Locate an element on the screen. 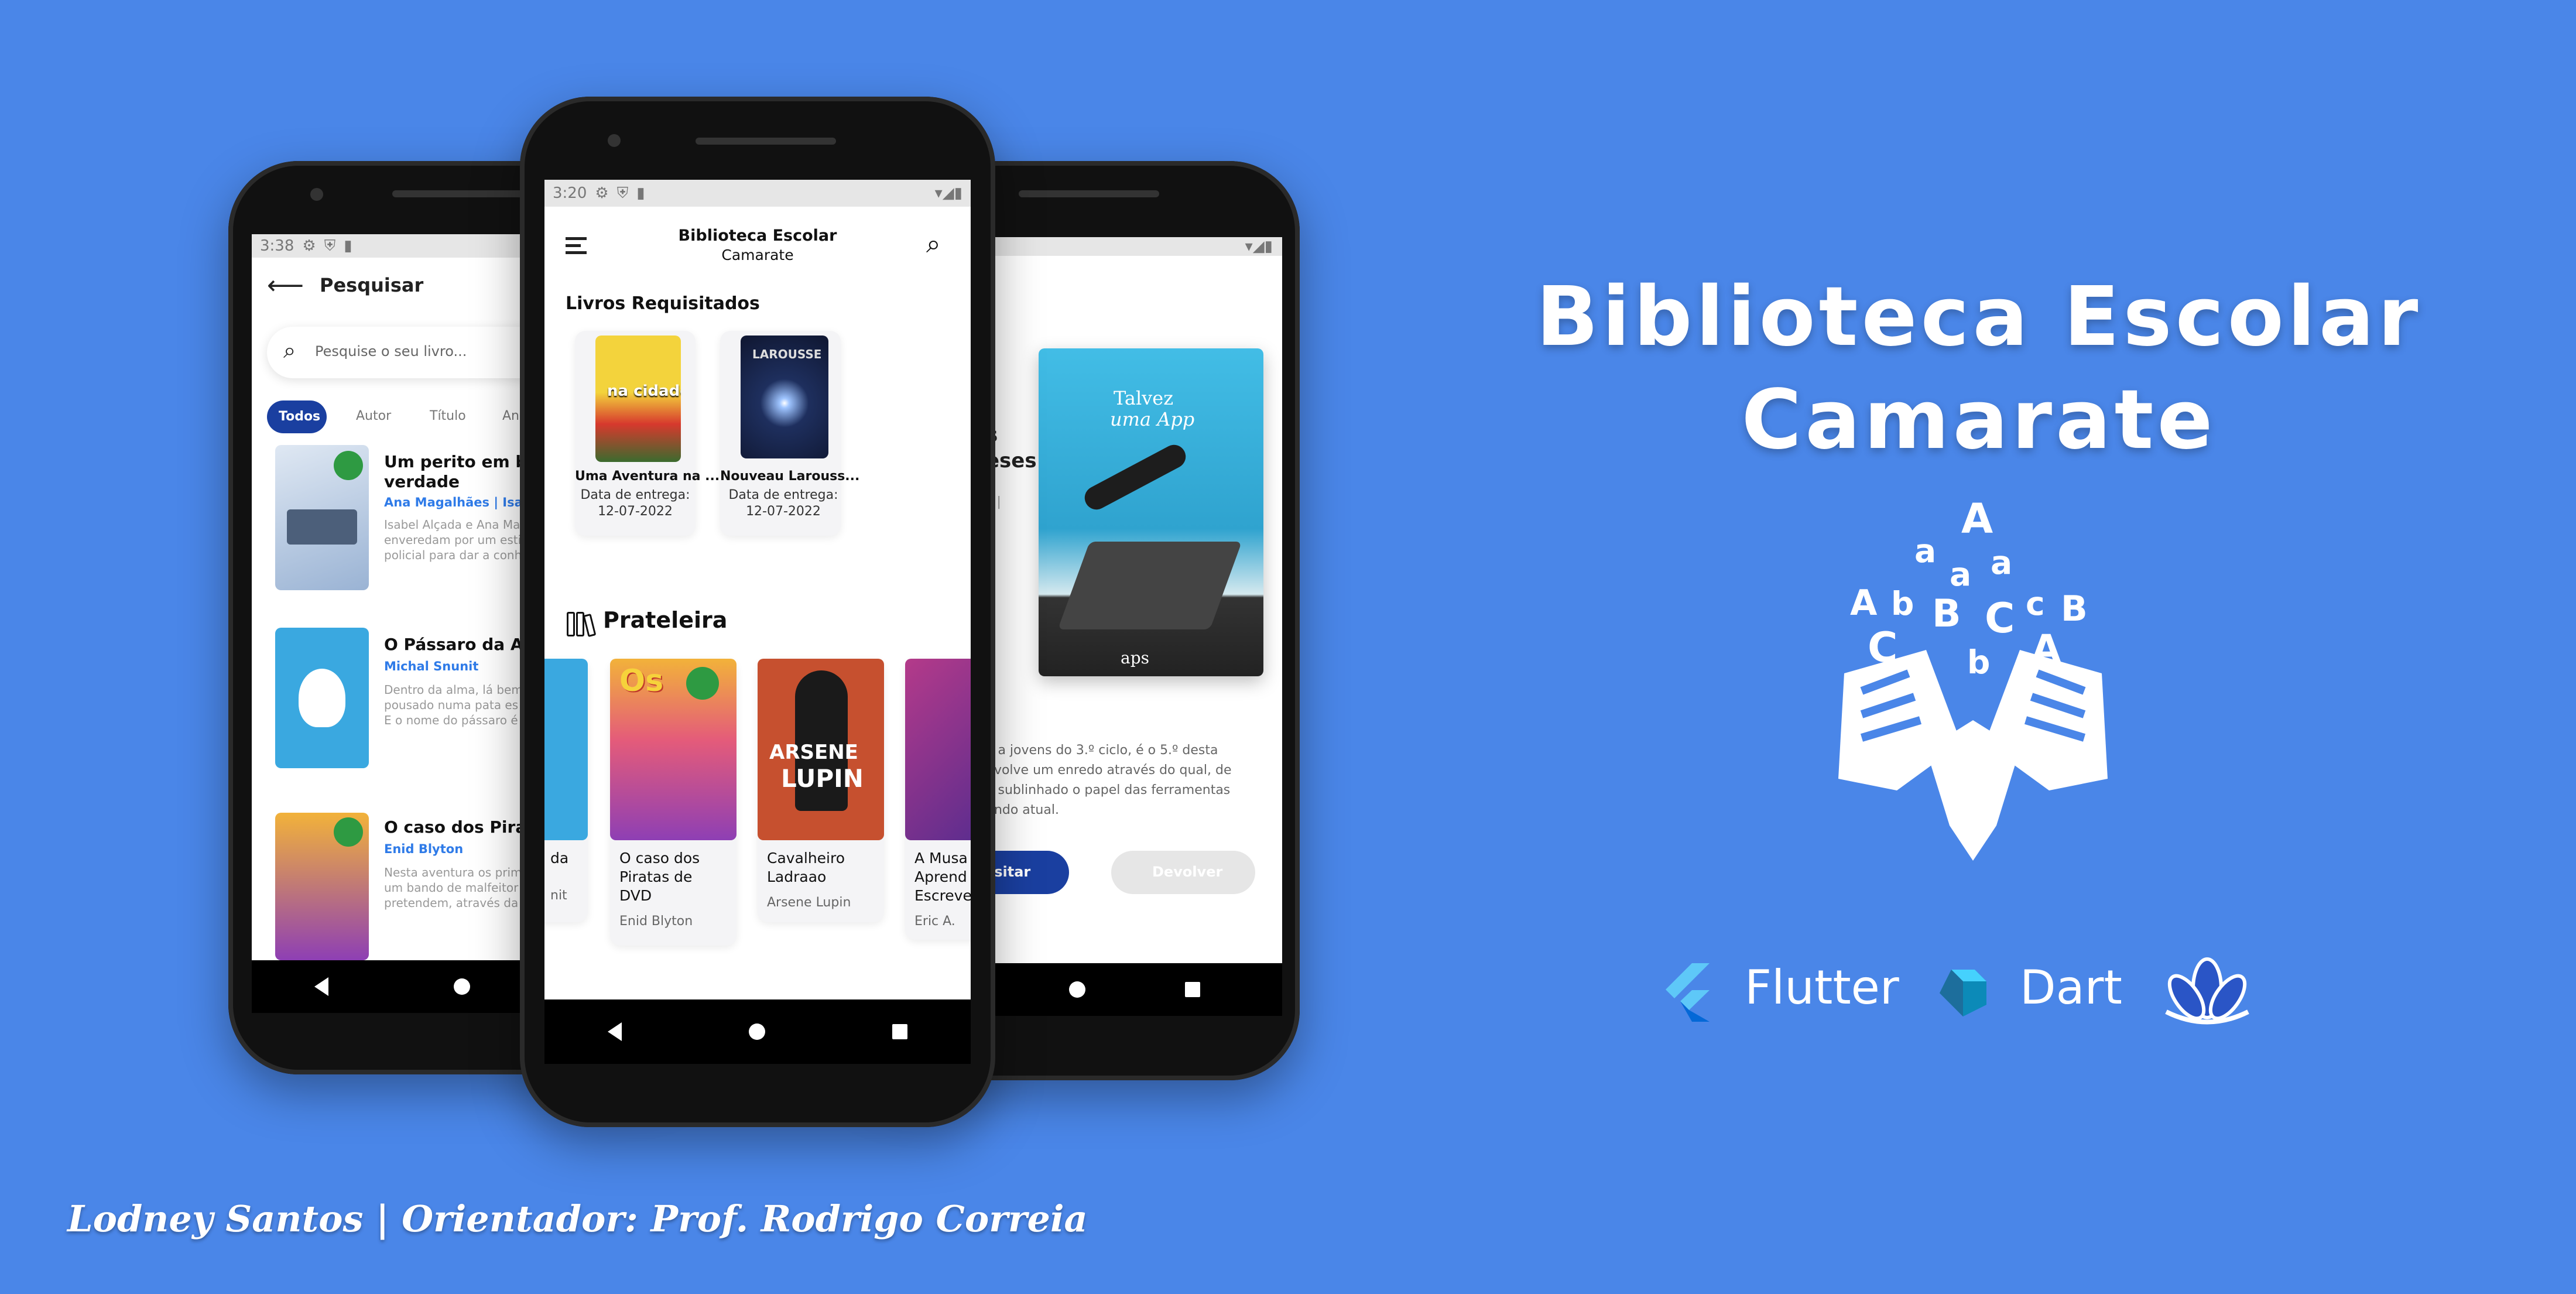 This screenshot has width=2576, height=1294. button-label: Devolver is located at coordinates (1187, 872).